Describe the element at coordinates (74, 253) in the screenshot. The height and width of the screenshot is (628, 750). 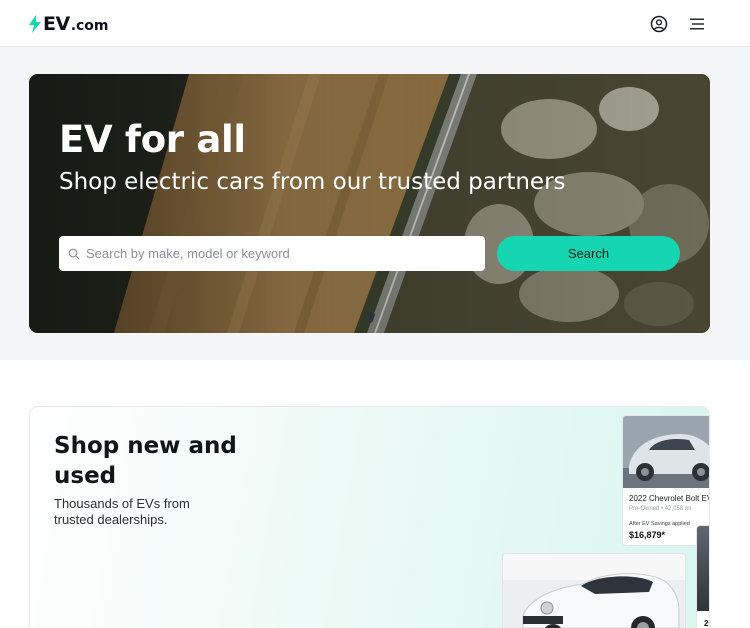
I see `search-icon` at that location.